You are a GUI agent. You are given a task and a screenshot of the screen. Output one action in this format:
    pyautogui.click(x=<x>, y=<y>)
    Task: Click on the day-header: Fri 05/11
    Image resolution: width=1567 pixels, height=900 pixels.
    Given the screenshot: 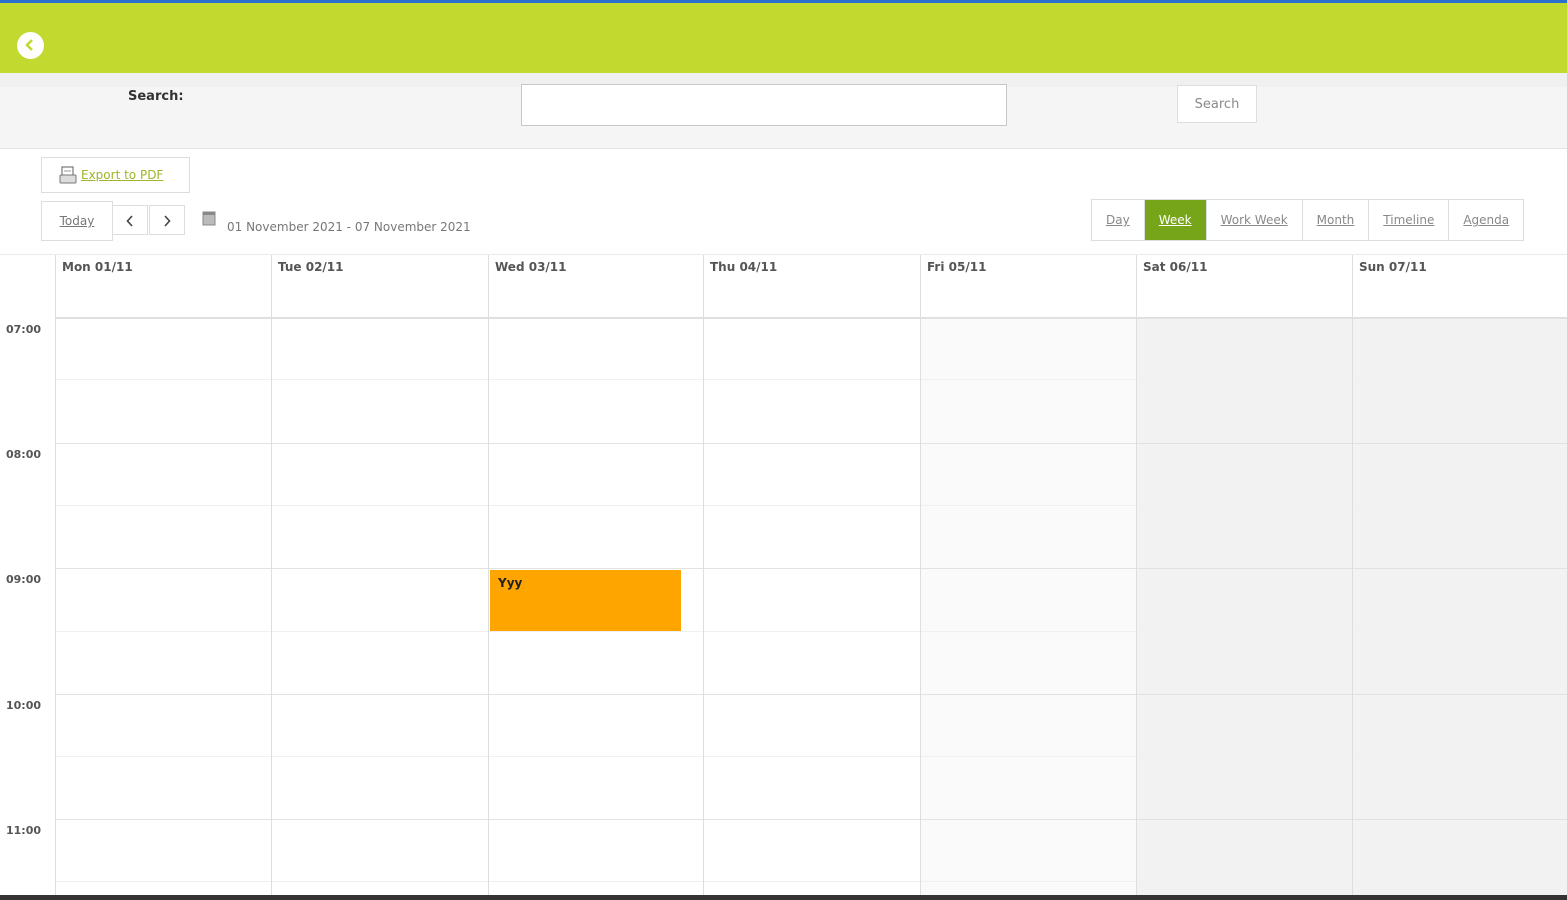 What is the action you would take?
    pyautogui.click(x=1028, y=286)
    